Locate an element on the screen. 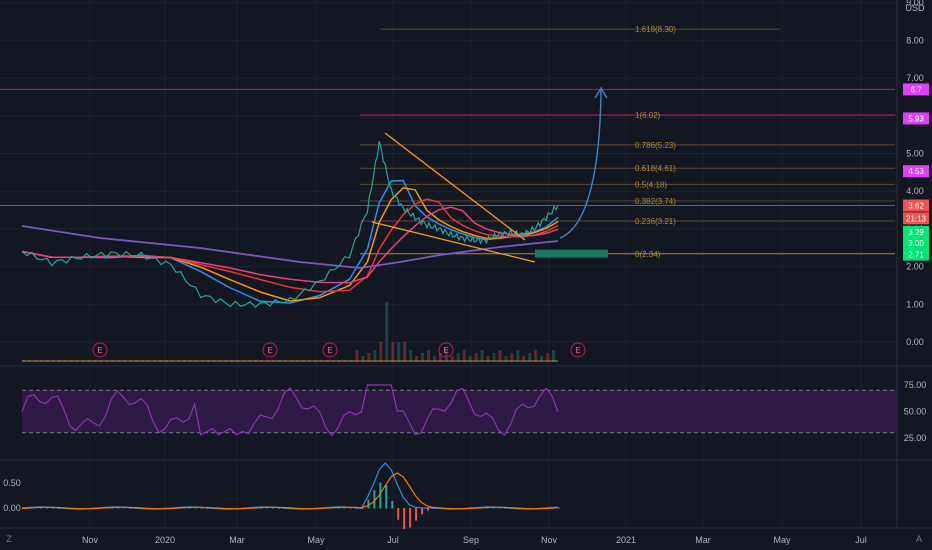 This screenshot has height=550, width=932. rsi-band is located at coordinates (459, 411).